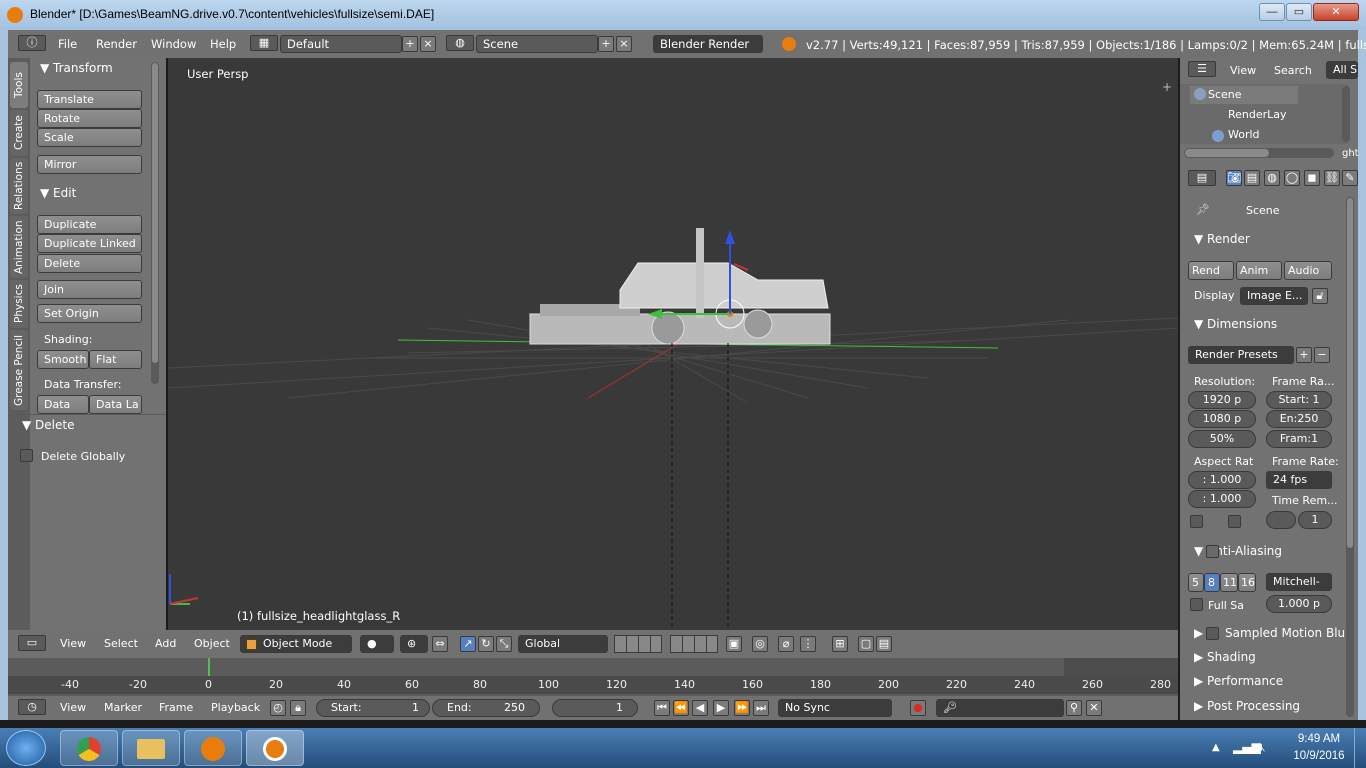 This screenshot has height=768, width=1366. Describe the element at coordinates (1299, 12) in the screenshot. I see `maximize-button: ▭` at that location.